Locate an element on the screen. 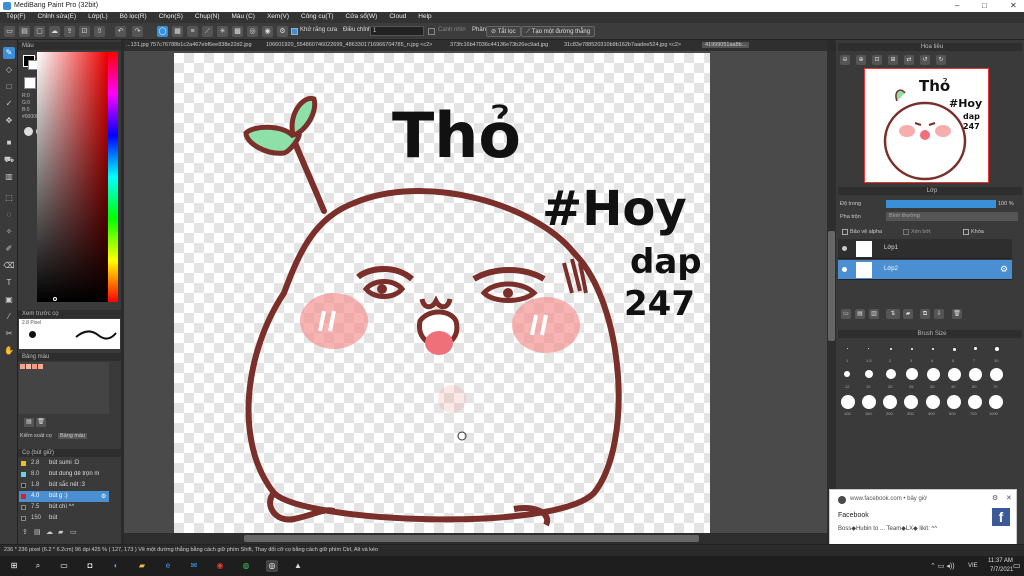 The image size is (1024, 576). merge-layer-icon: ⇩ is located at coordinates (939, 314).